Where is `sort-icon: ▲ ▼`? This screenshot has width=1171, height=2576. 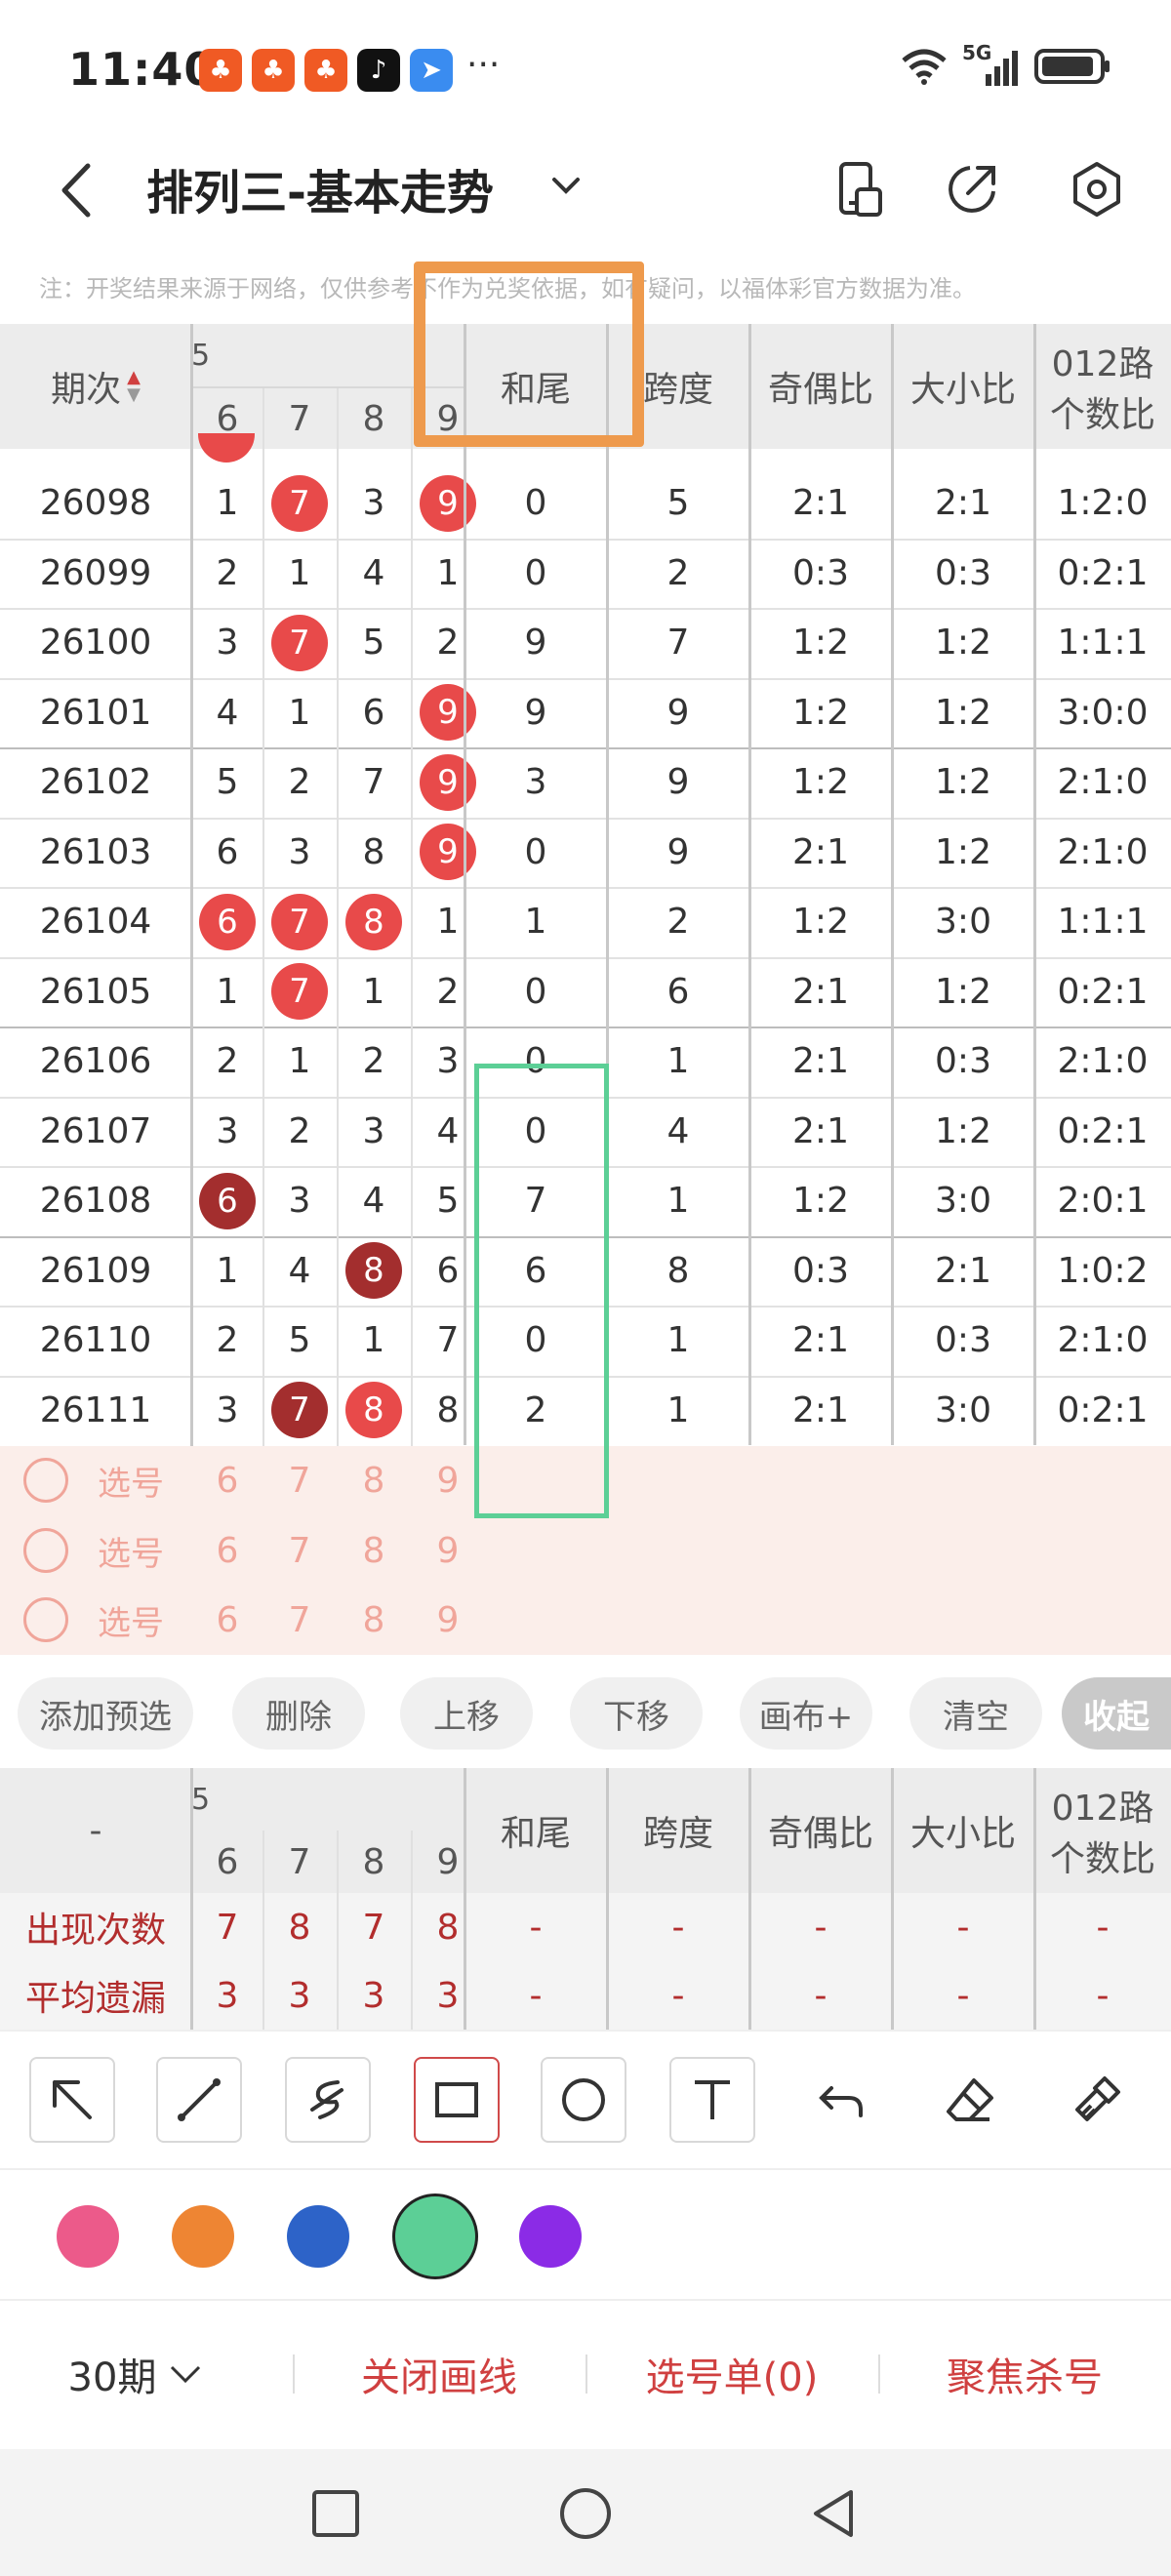 sort-icon: ▲ ▼ is located at coordinates (134, 386).